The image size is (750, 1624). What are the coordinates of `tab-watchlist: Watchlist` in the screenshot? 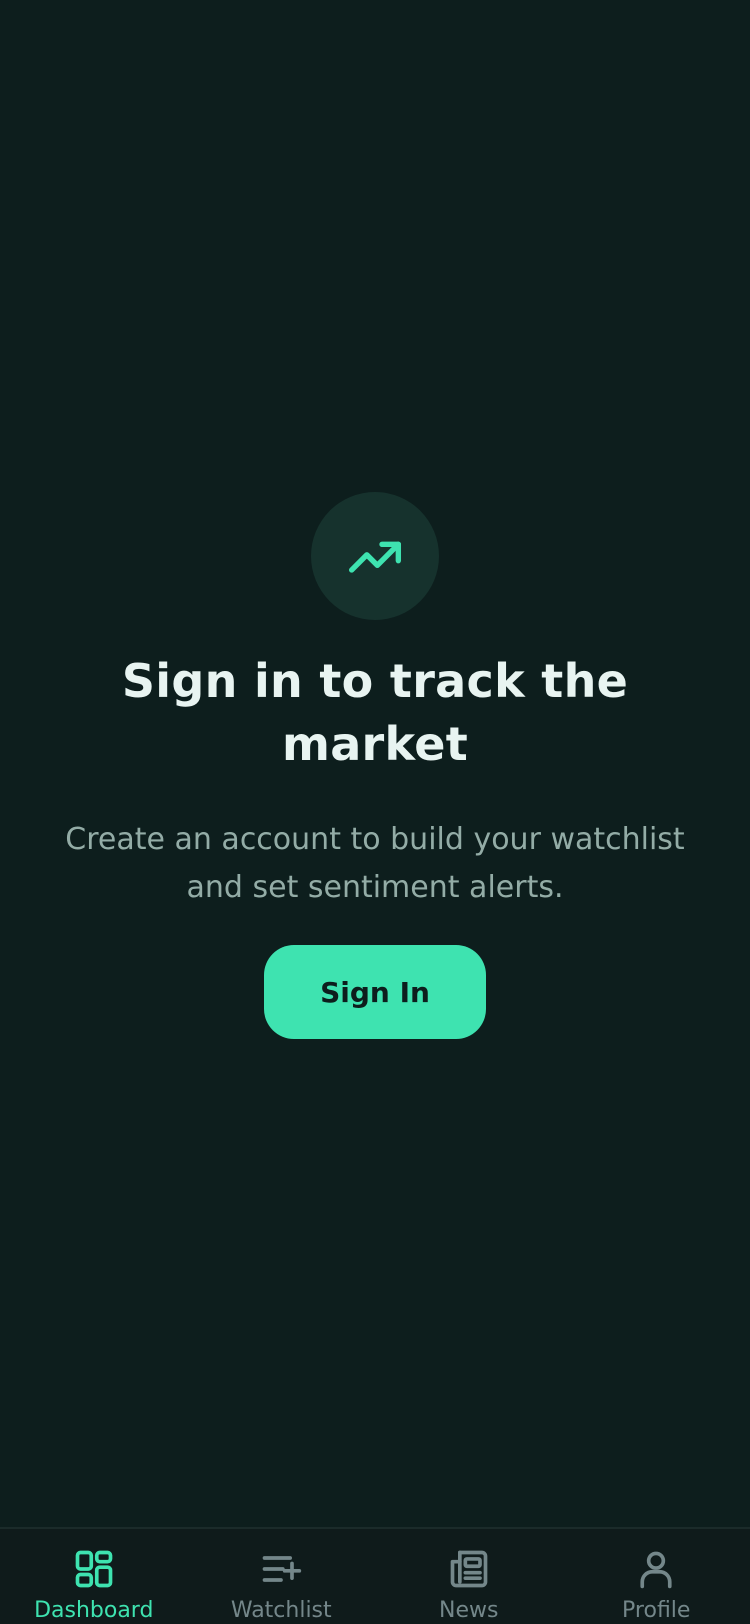 It's located at (282, 1576).